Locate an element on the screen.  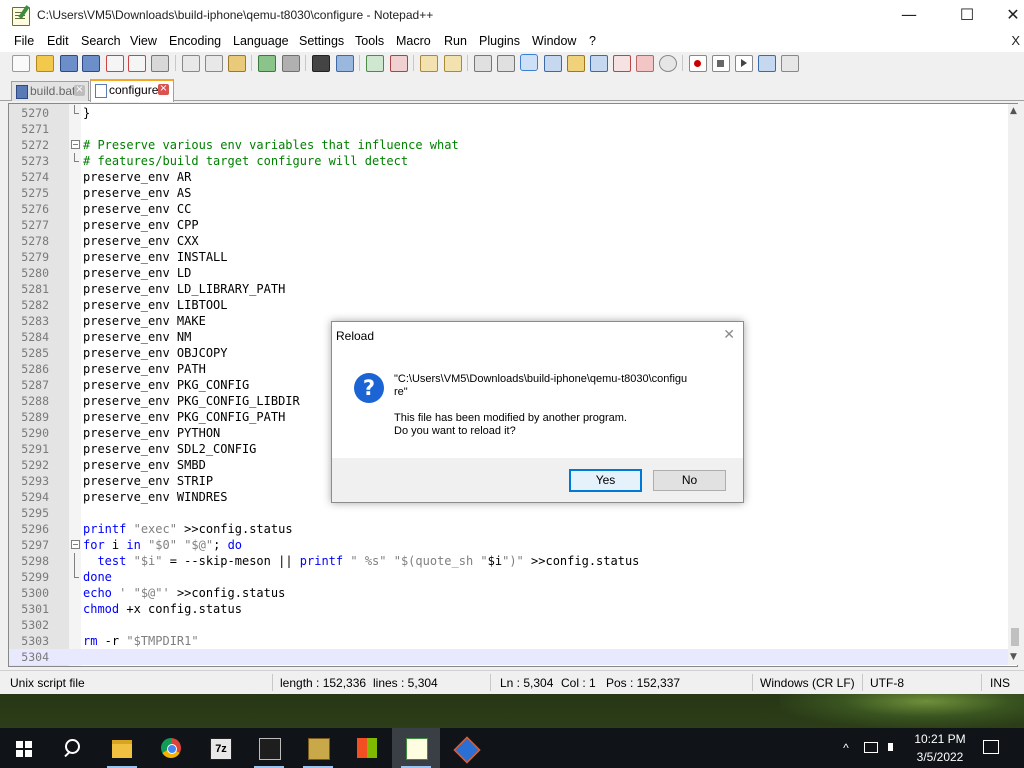
document-list-icon is located at coordinates (599, 63).